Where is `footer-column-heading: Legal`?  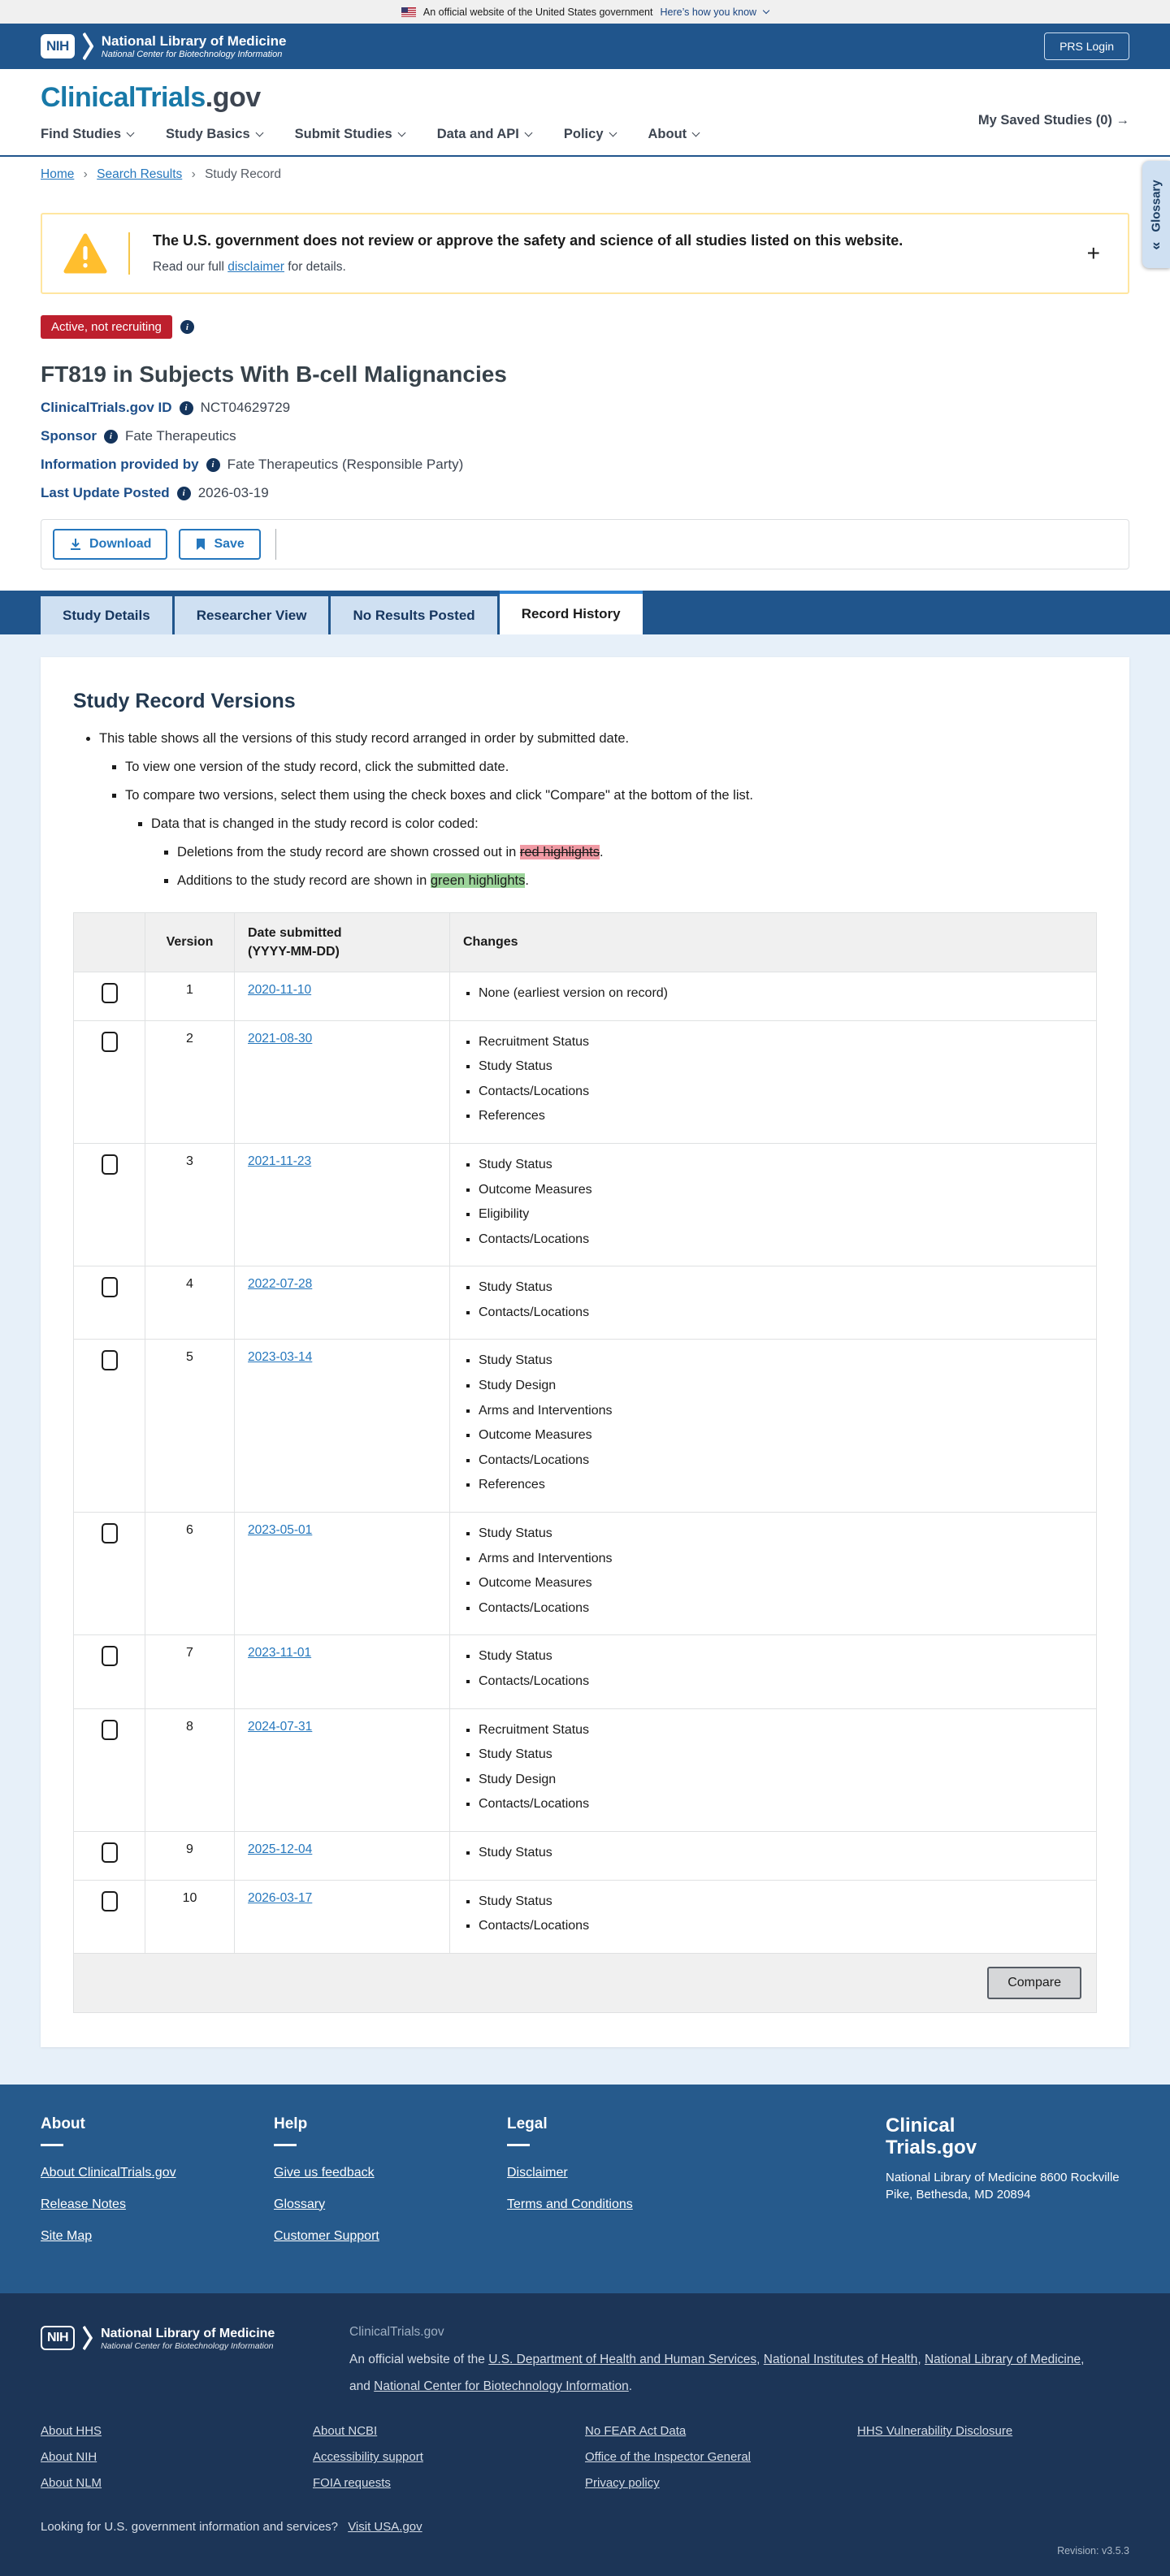
footer-column-heading: Legal is located at coordinates (624, 2130).